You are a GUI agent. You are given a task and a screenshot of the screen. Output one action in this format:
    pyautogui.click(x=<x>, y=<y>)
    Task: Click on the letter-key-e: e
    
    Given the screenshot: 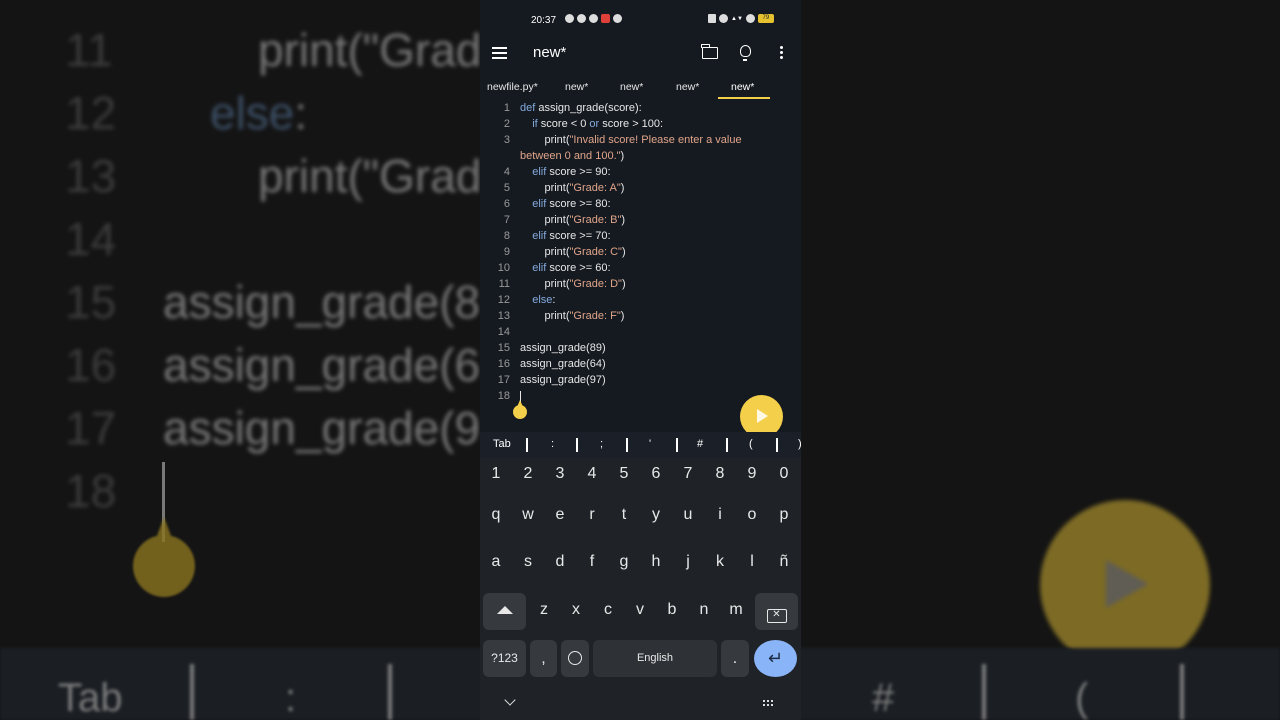 What is the action you would take?
    pyautogui.click(x=560, y=514)
    